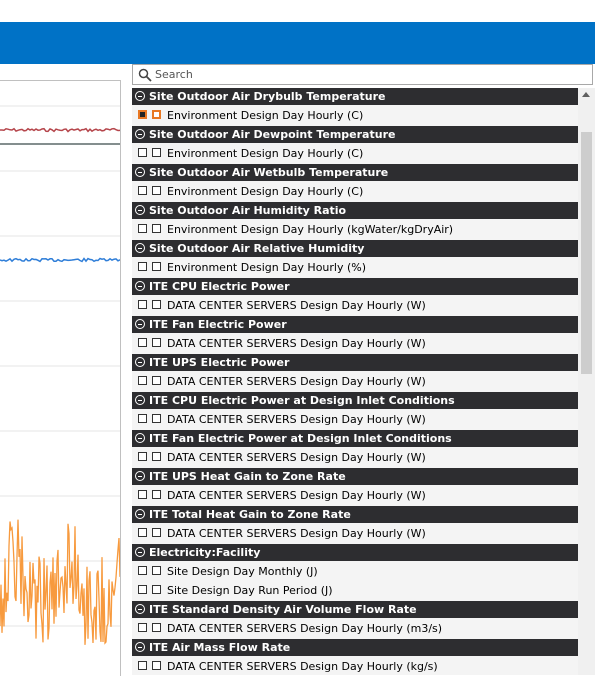 The width and height of the screenshot is (595, 676). I want to click on search-box, so click(362, 74).